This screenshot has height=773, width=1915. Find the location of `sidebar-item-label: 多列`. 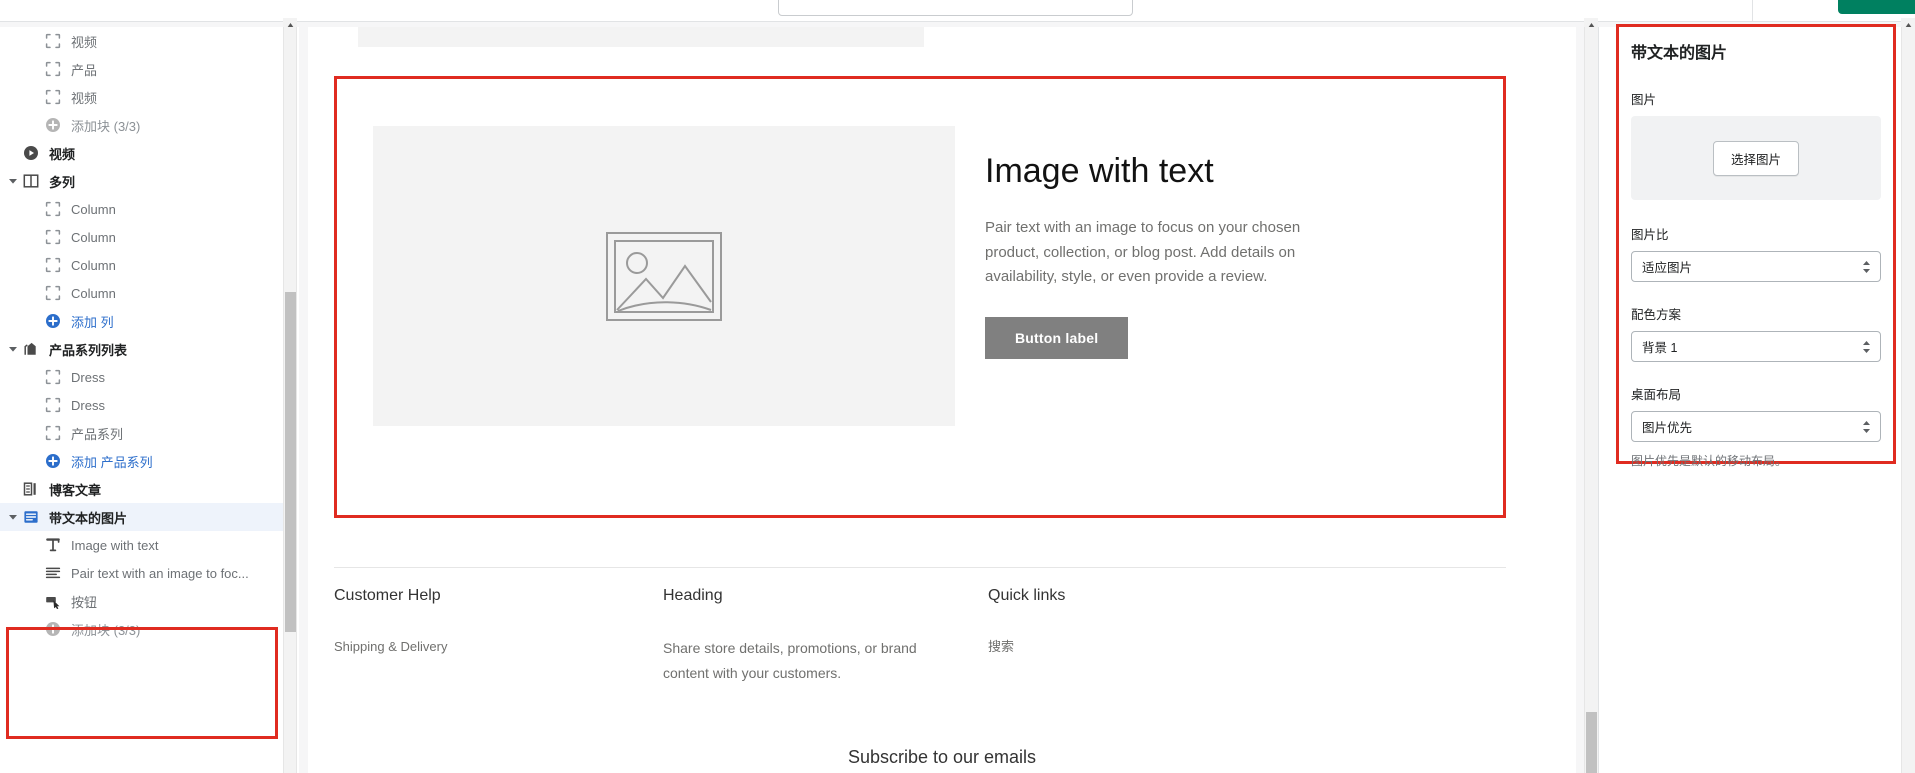

sidebar-item-label: 多列 is located at coordinates (62, 182).